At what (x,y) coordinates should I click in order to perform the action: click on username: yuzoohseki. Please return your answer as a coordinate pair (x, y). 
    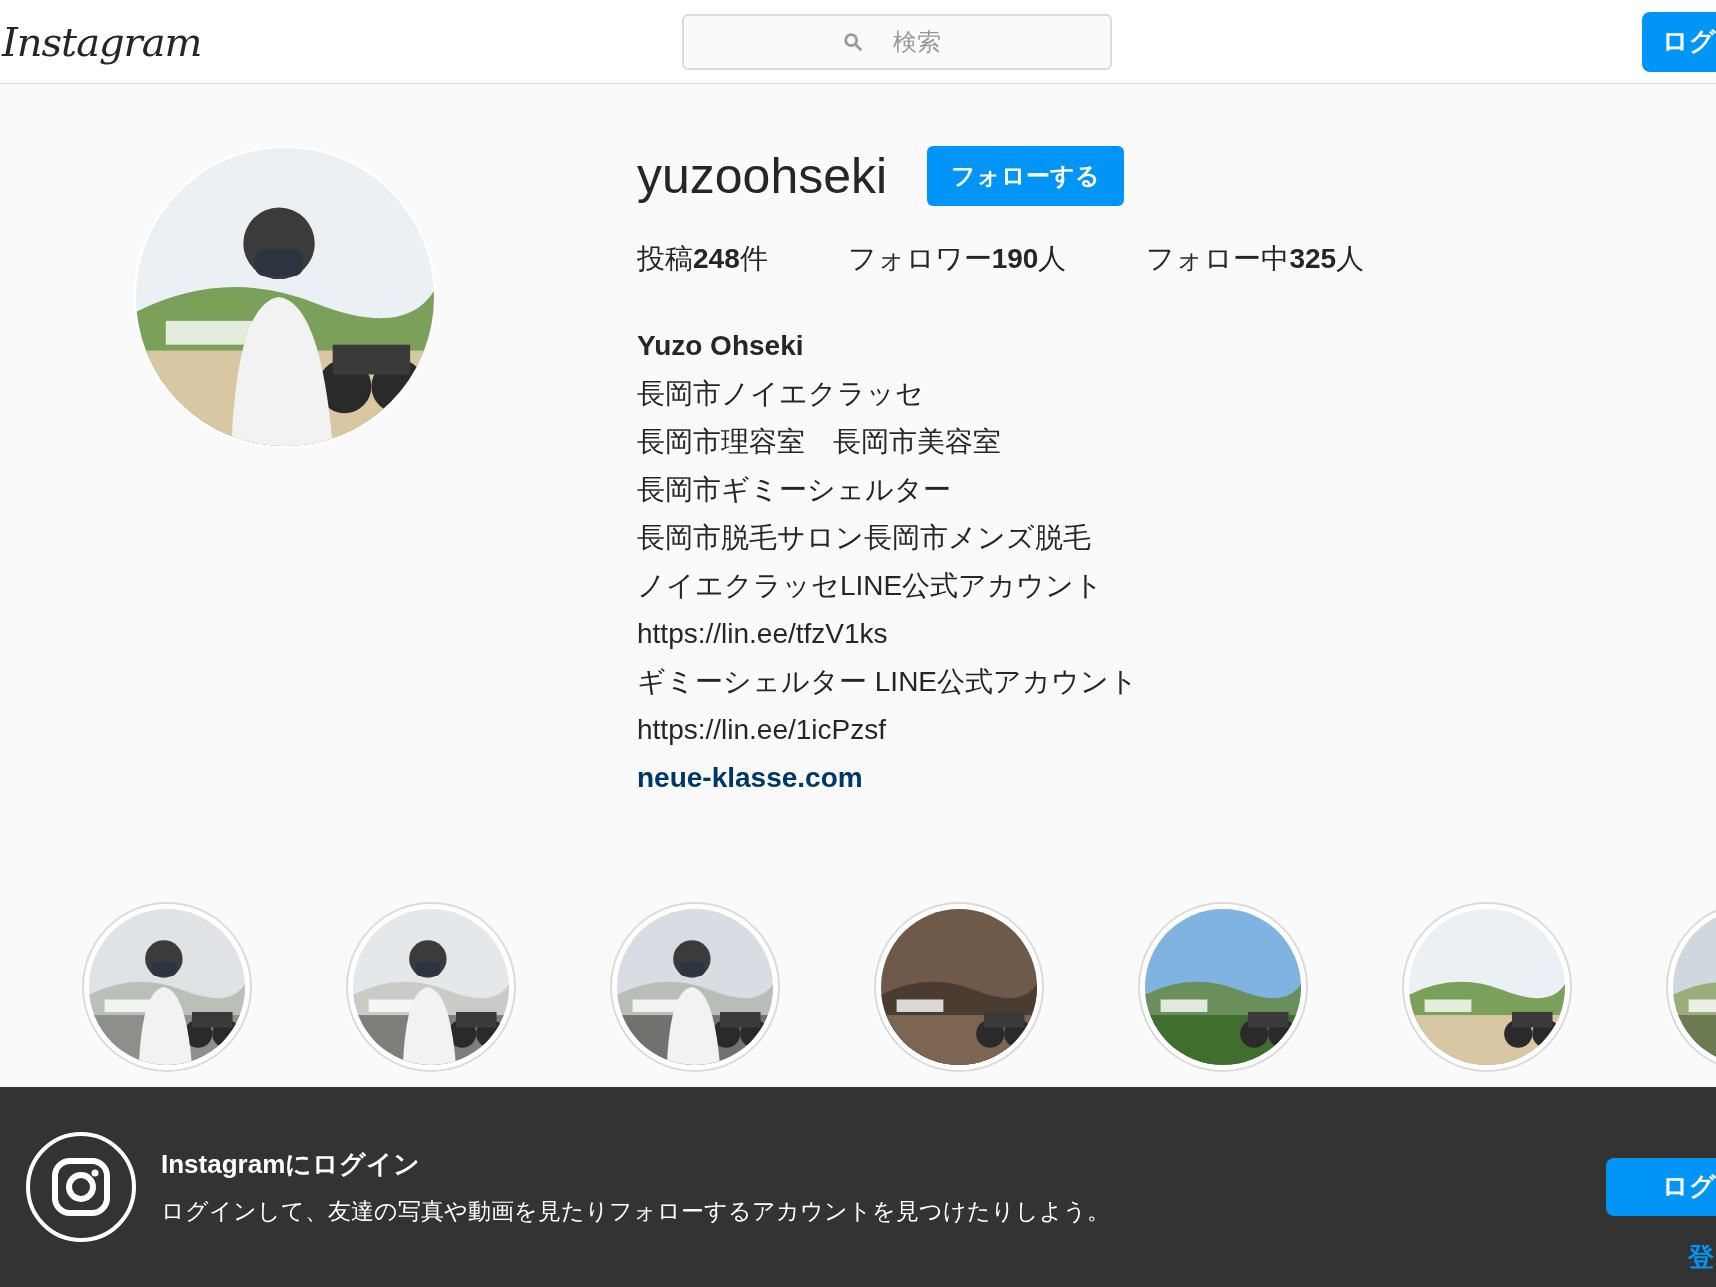
    Looking at the image, I should click on (762, 176).